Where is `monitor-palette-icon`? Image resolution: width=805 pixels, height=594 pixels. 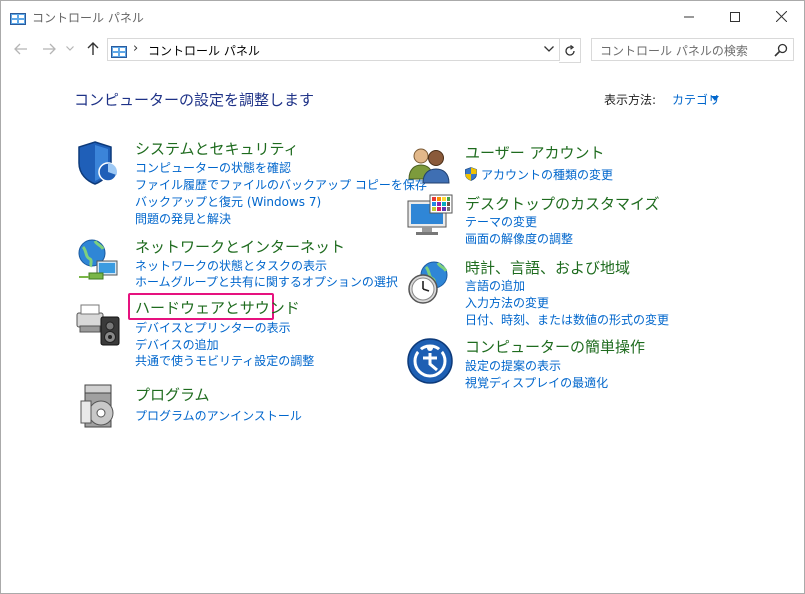
monitor-palette-icon is located at coordinates (430, 217).